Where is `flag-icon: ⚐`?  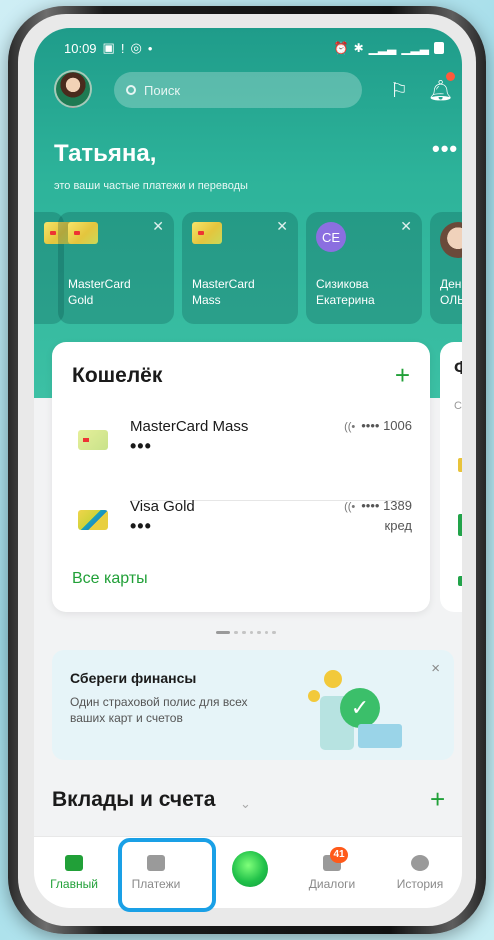 flag-icon: ⚐ is located at coordinates (399, 90).